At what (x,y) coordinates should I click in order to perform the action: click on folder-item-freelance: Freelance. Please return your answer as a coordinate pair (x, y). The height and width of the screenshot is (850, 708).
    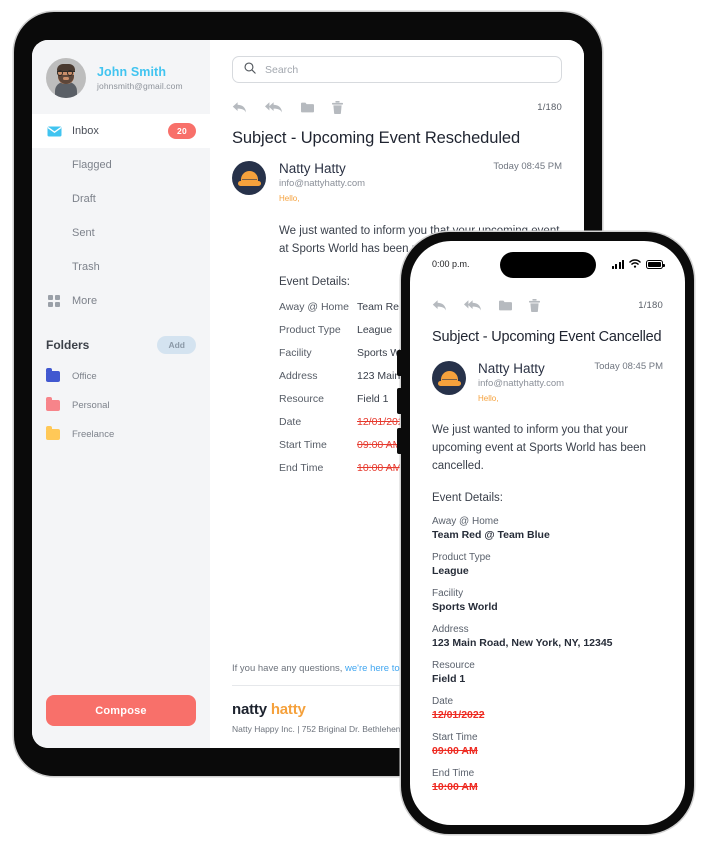
    Looking at the image, I should click on (121, 434).